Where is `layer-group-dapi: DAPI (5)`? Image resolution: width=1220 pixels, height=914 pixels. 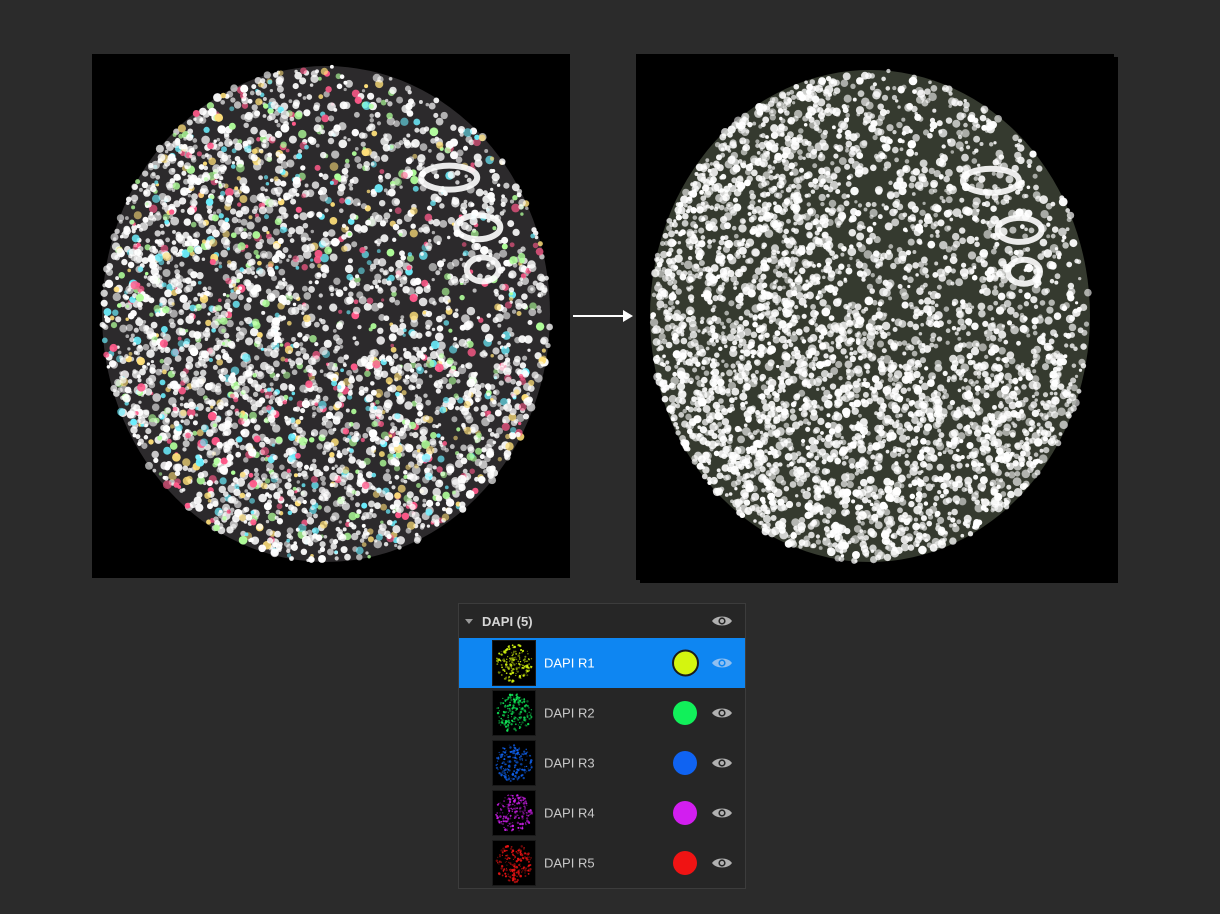 layer-group-dapi: DAPI (5) is located at coordinates (602, 621).